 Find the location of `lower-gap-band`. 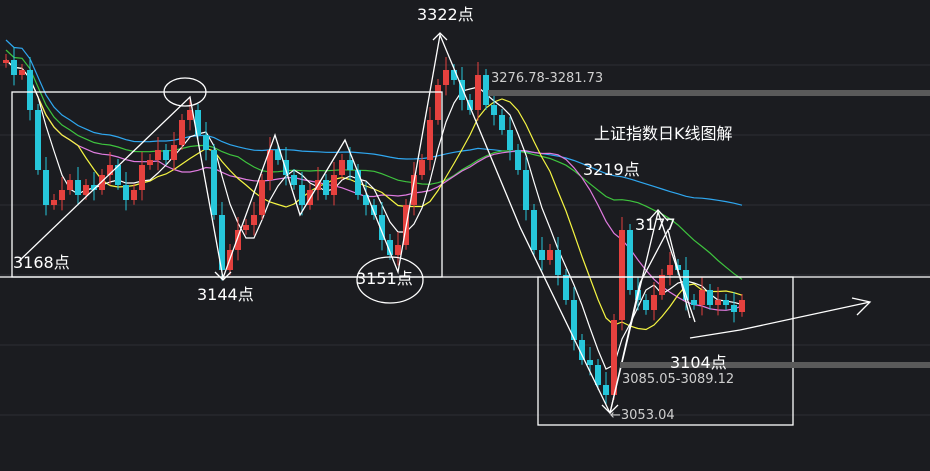

lower-gap-band is located at coordinates (775, 365).